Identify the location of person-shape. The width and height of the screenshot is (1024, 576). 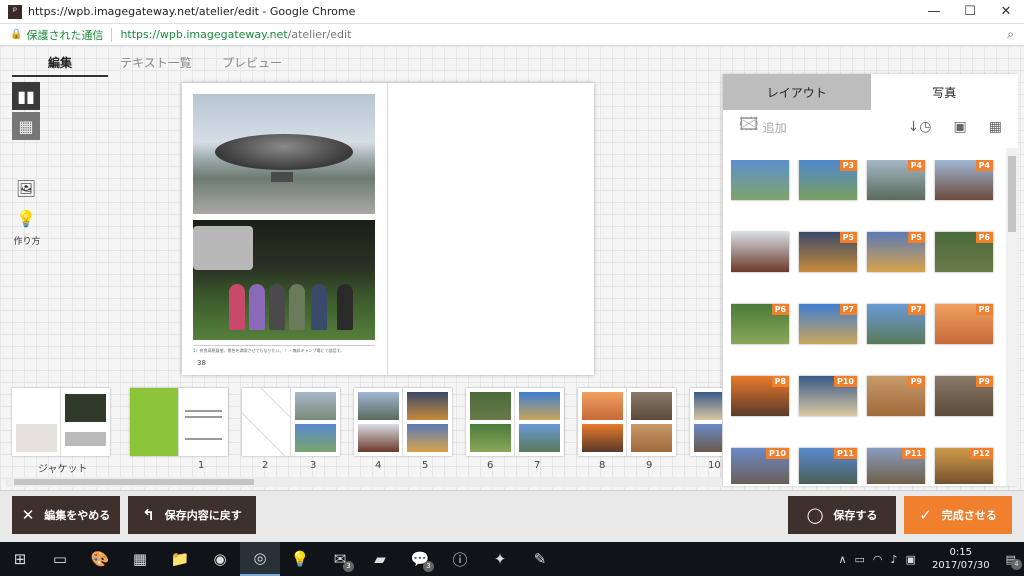
(237, 307).